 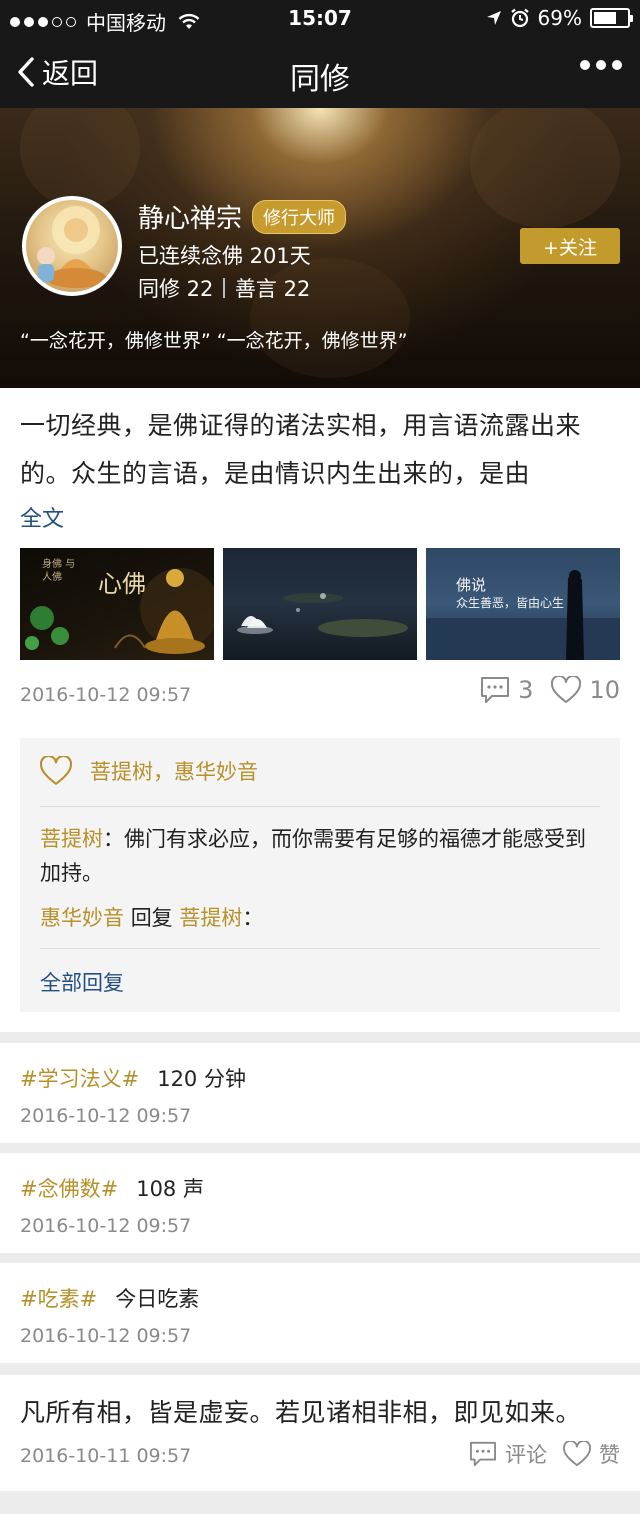 I want to click on comment-item: 菩提树：佛门有求必应，而你需要有足够的福德才能感受到加持。, so click(x=322, y=856).